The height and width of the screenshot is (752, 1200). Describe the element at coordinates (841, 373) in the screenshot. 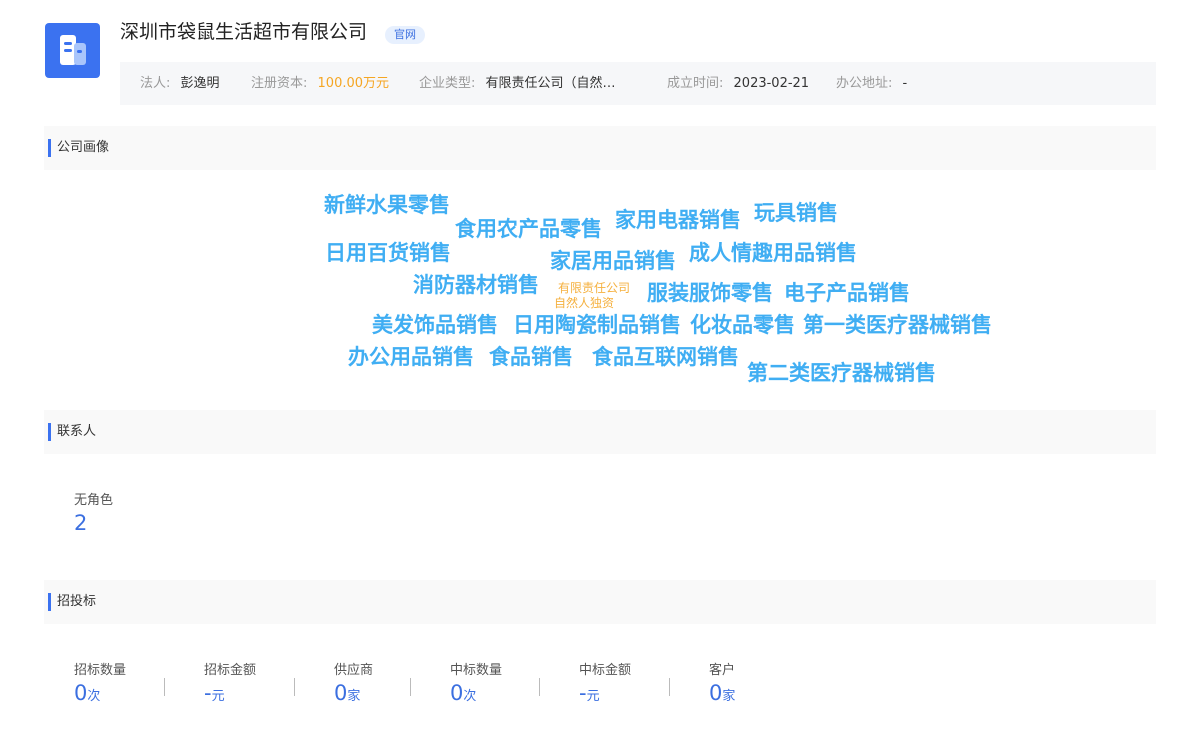

I see `scope-word: 第二类医疗器械销售` at that location.